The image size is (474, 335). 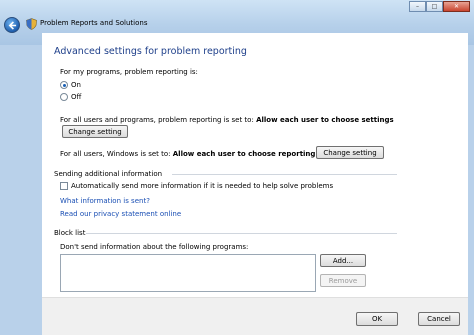 What do you see at coordinates (350, 152) in the screenshot?
I see `change-setting-button-windows: Change setting` at bounding box center [350, 152].